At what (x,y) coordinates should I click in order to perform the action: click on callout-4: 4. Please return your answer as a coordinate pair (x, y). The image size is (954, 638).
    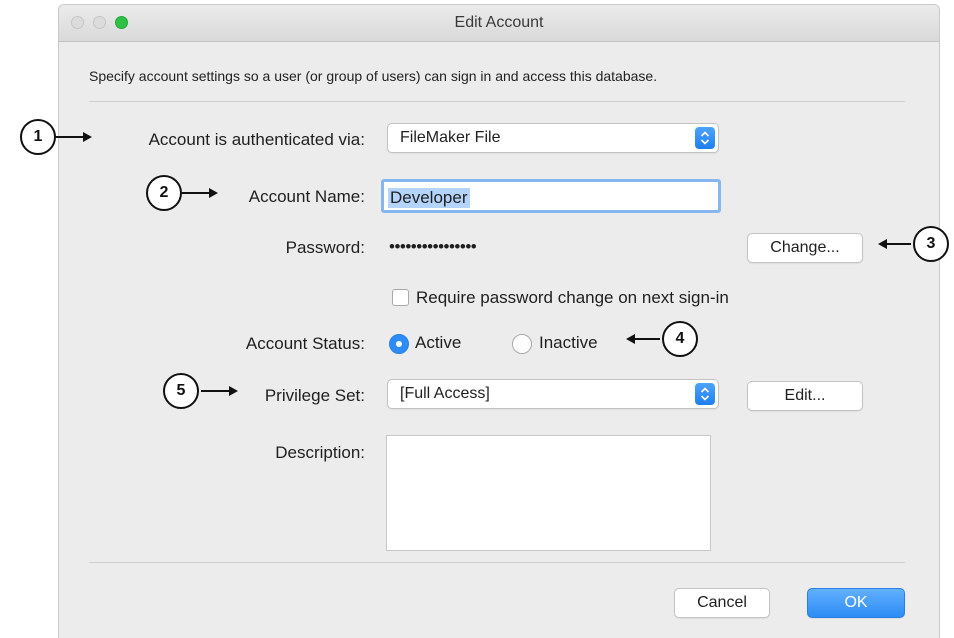
    Looking at the image, I should click on (680, 339).